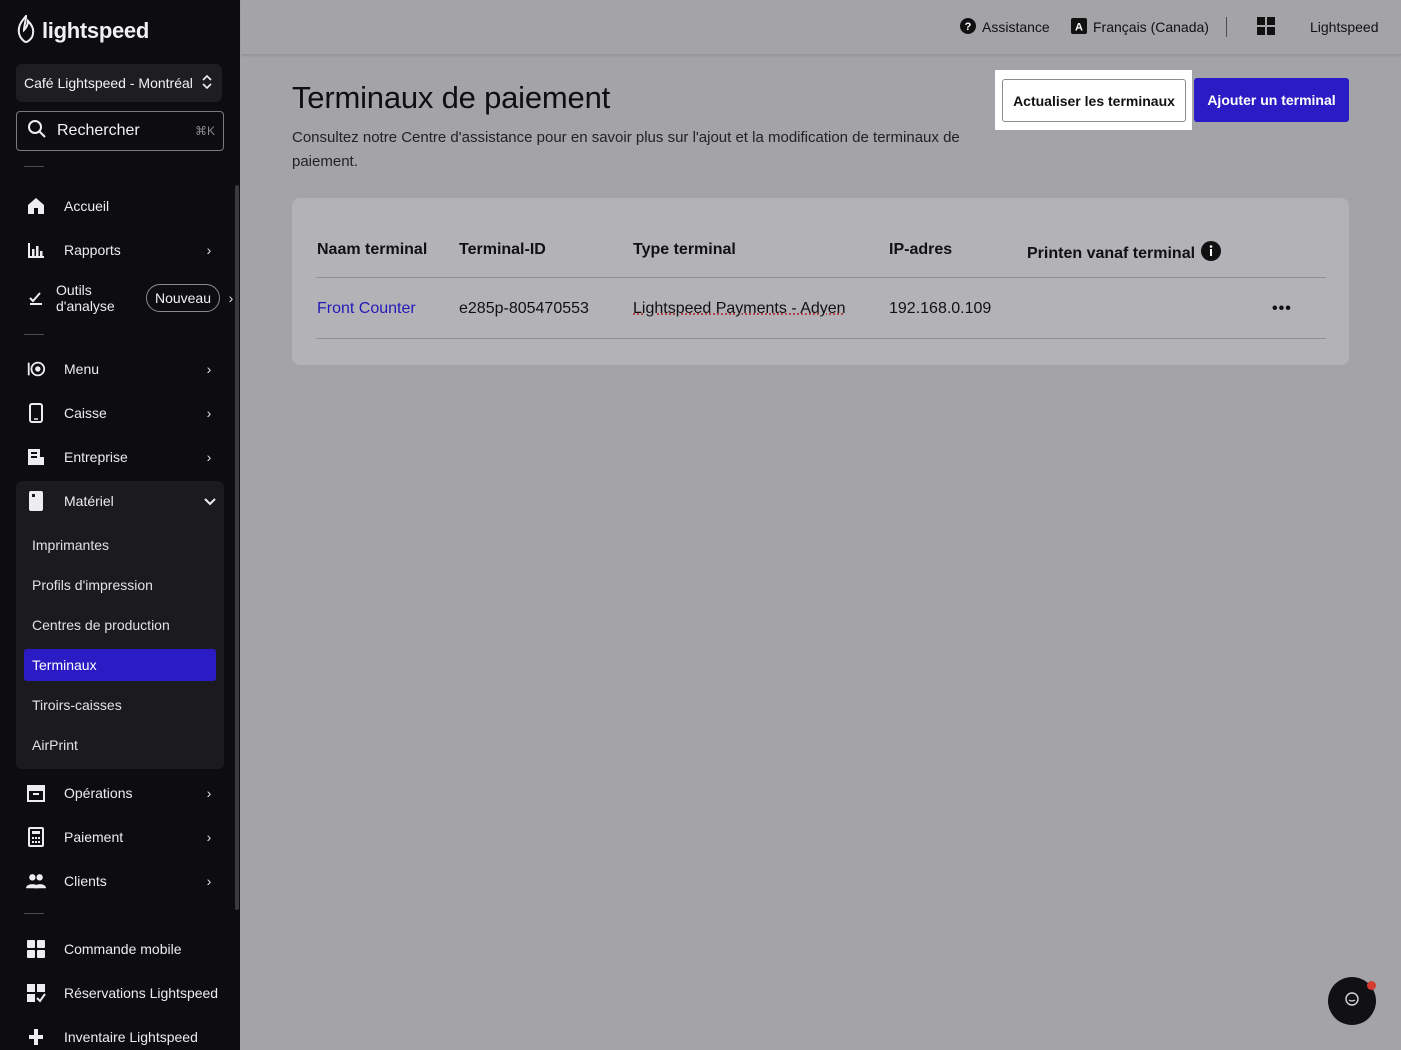  I want to click on column-header-print-label: Printen vanaf terminal, so click(1111, 253).